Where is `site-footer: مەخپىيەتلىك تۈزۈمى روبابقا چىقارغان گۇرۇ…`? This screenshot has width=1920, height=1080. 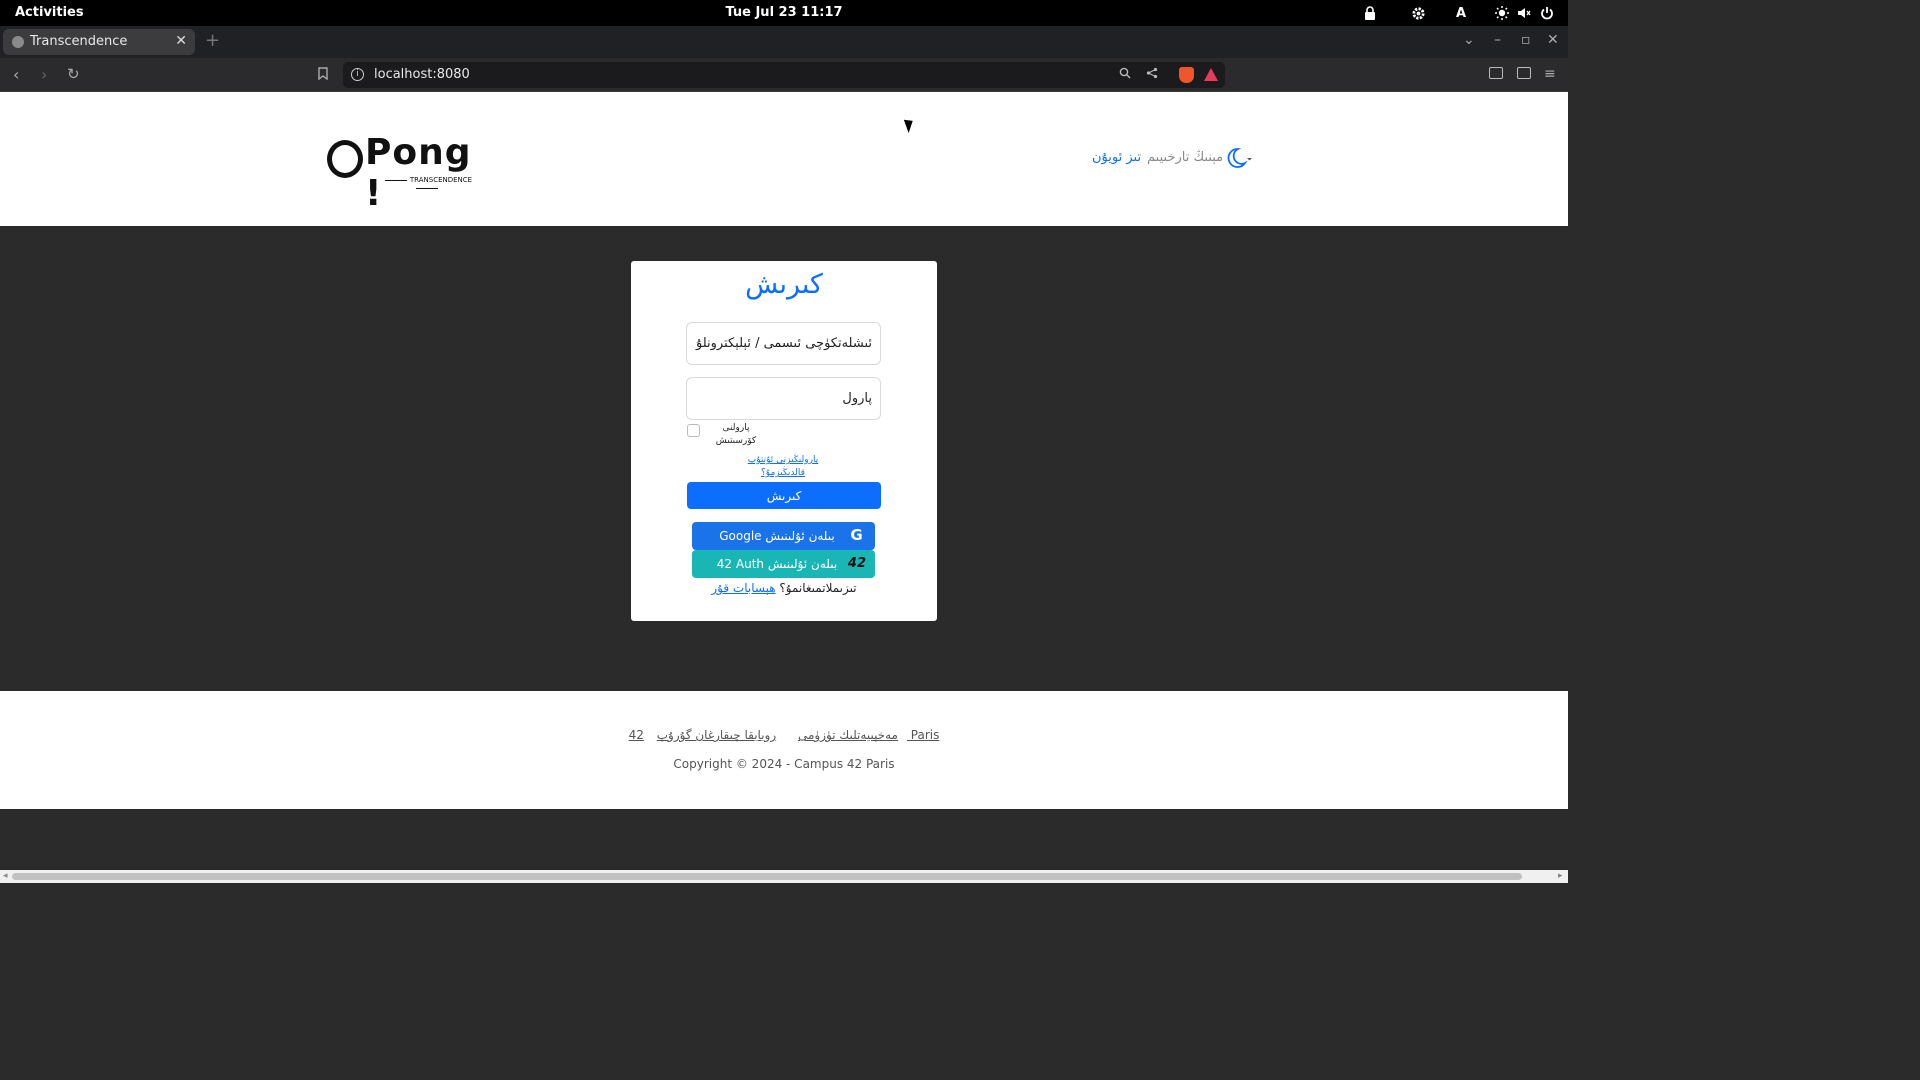 site-footer: مەخپىيەتلىك تۈزۈمى روبابقا چىقارغان گۇرۇ… is located at coordinates (784, 750).